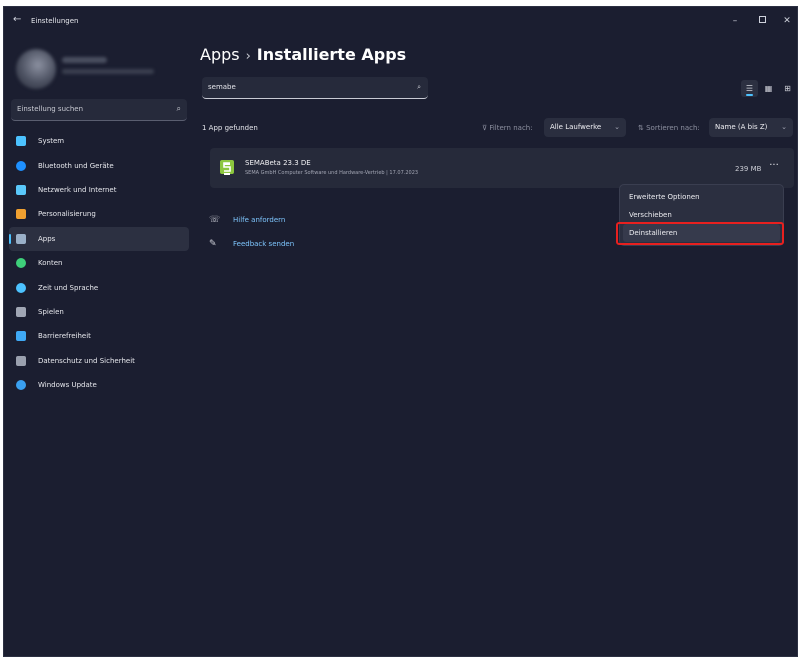  What do you see at coordinates (248, 56) in the screenshot?
I see `chevron-right-icon: ›` at bounding box center [248, 56].